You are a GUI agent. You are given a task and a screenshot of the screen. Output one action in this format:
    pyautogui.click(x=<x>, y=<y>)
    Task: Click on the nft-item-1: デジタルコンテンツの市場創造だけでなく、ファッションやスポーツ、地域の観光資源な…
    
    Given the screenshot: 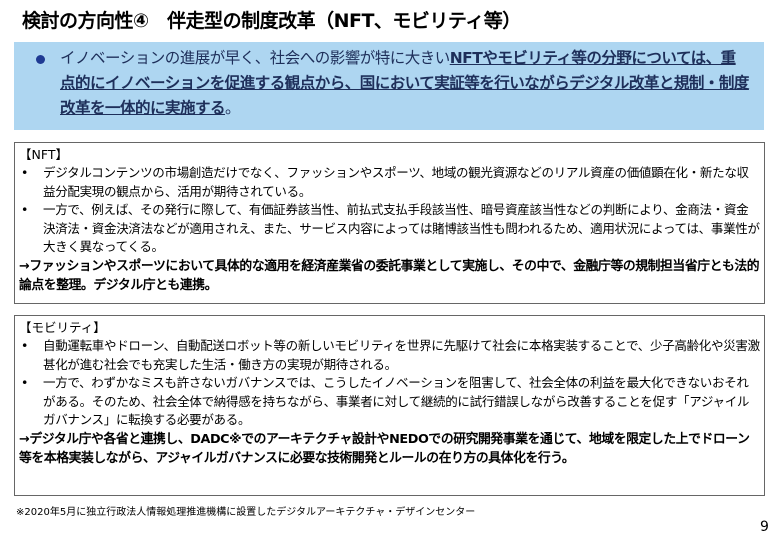 What is the action you would take?
    pyautogui.click(x=396, y=182)
    